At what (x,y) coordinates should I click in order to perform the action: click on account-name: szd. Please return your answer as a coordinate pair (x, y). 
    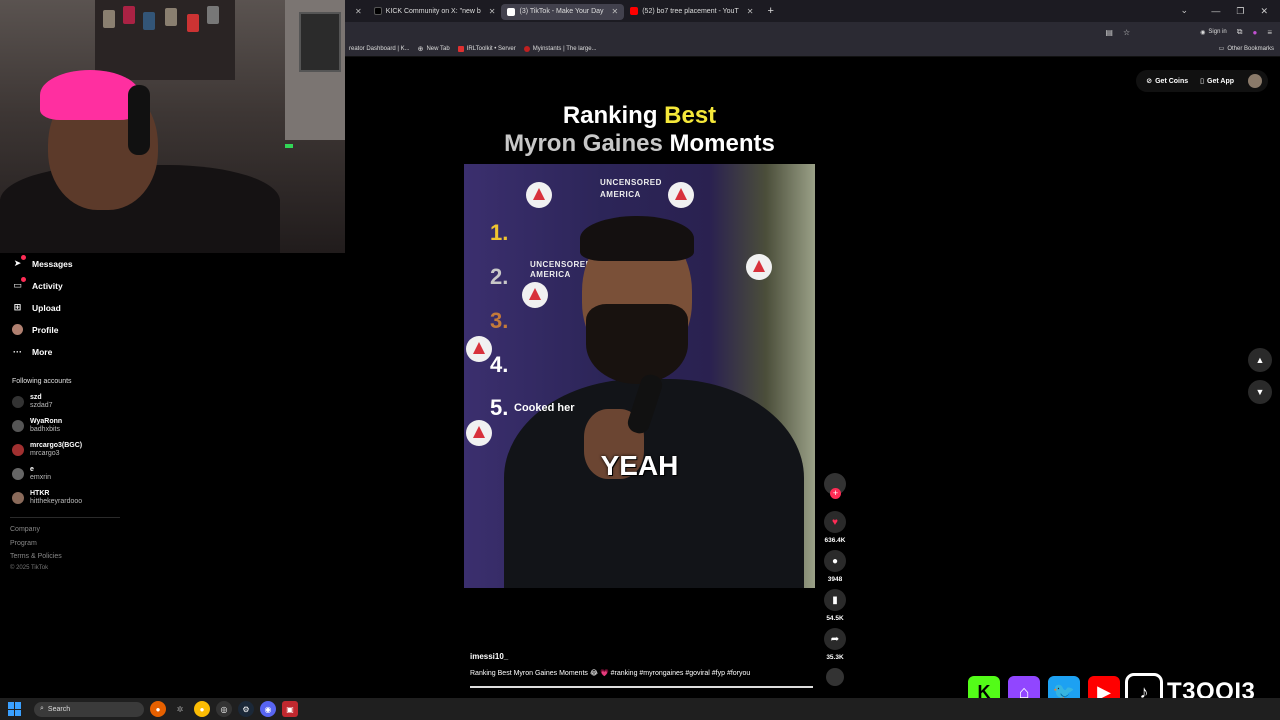
    Looking at the image, I should click on (36, 397).